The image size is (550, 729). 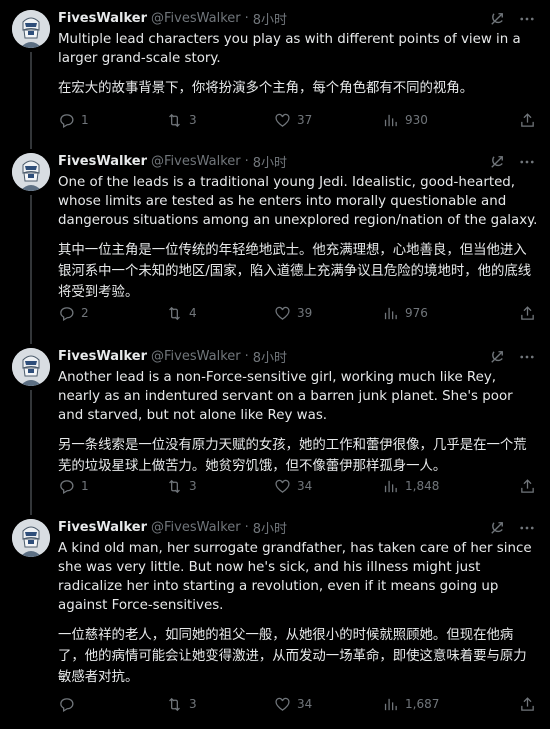 What do you see at coordinates (85, 313) in the screenshot?
I see `reply-count: 2` at bounding box center [85, 313].